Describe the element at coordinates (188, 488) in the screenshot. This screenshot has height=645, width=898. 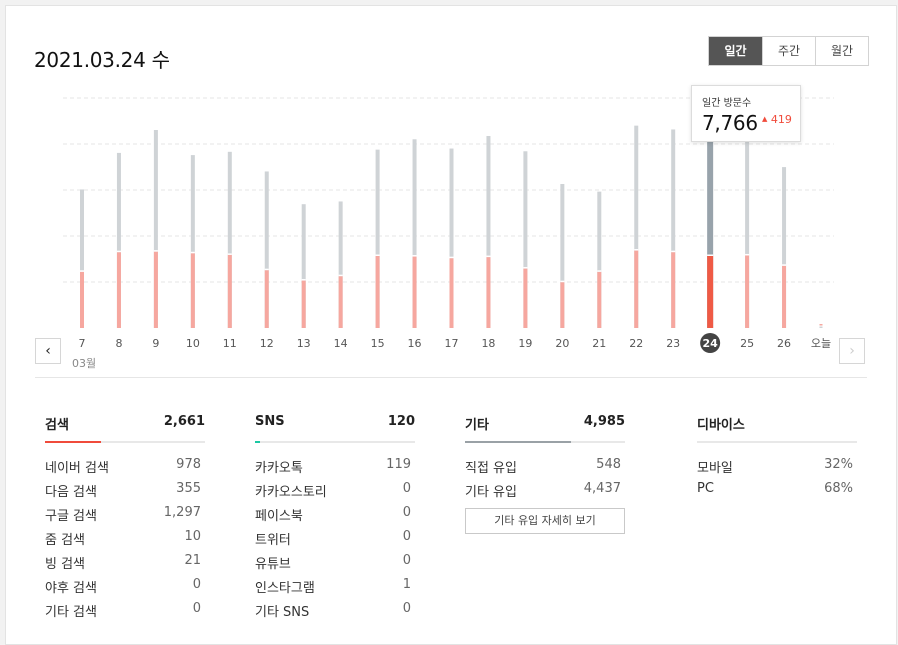
I see `search-row-value: 355` at that location.